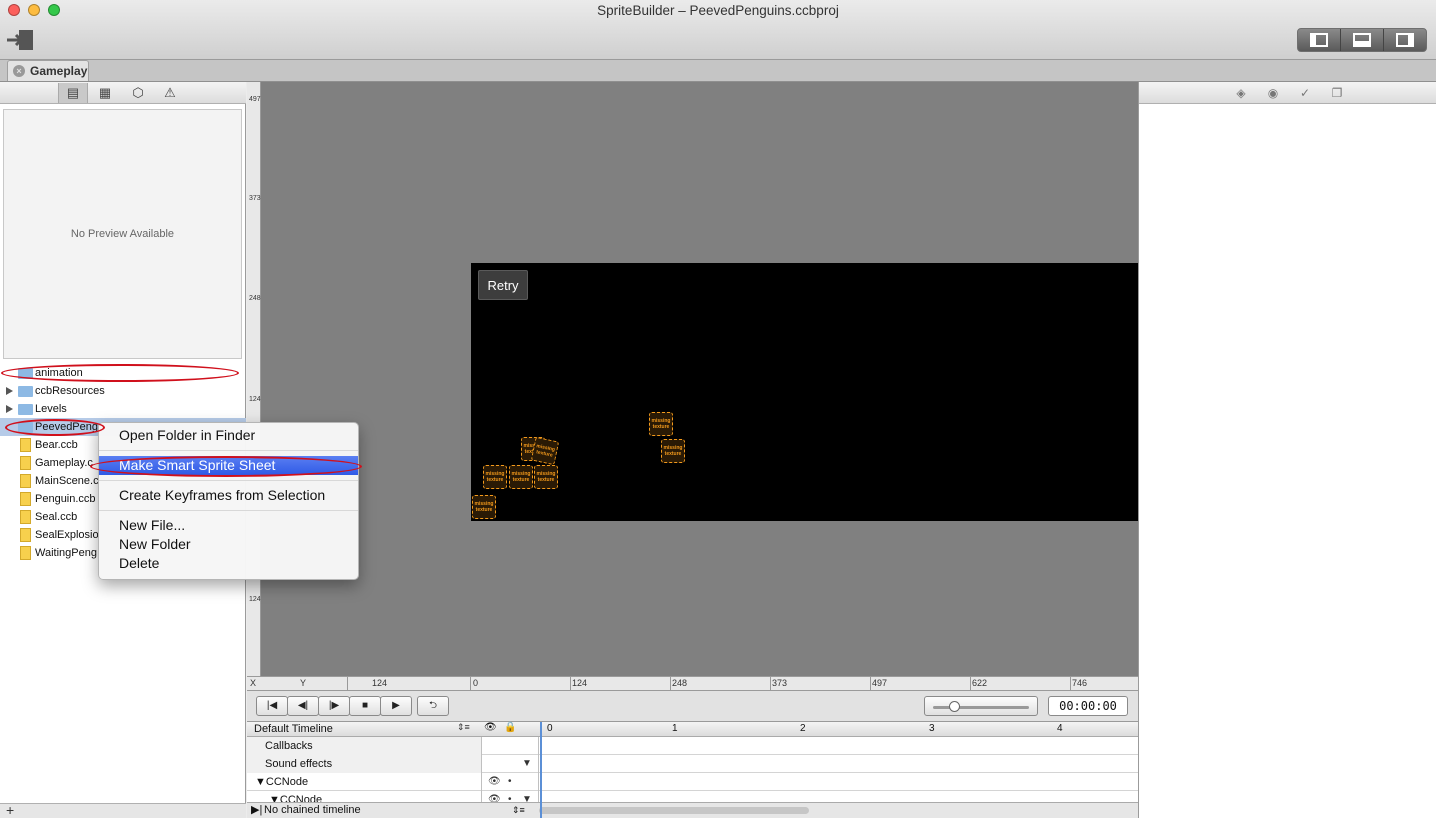 This screenshot has width=1436, height=818. Describe the element at coordinates (59, 71) in the screenshot. I see `tab-label: Gameplay` at that location.